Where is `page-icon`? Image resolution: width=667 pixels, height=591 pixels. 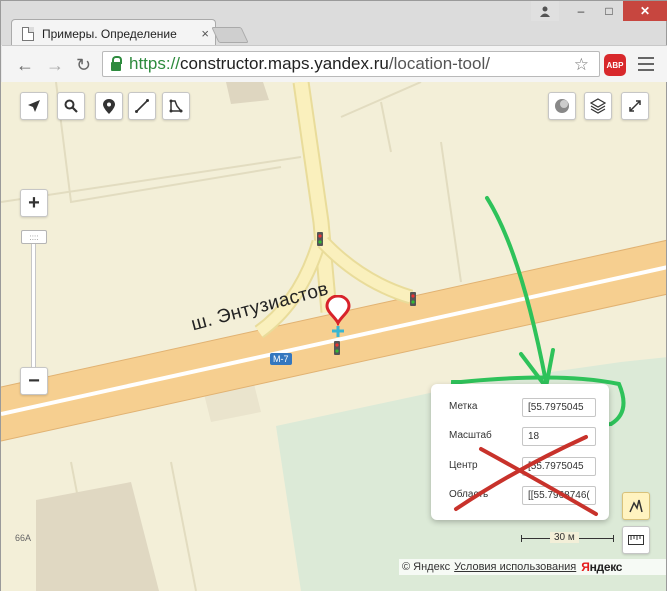 page-icon is located at coordinates (28, 33).